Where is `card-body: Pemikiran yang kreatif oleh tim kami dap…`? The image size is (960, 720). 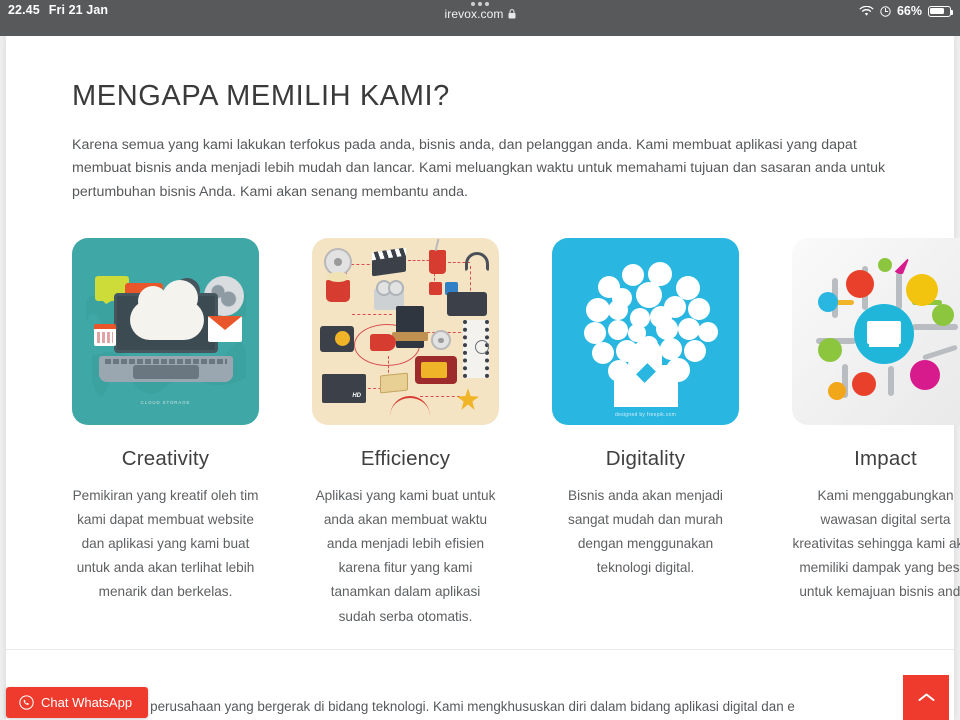
card-body: Pemikiran yang kreatif oleh tim kami dap… is located at coordinates (165, 544).